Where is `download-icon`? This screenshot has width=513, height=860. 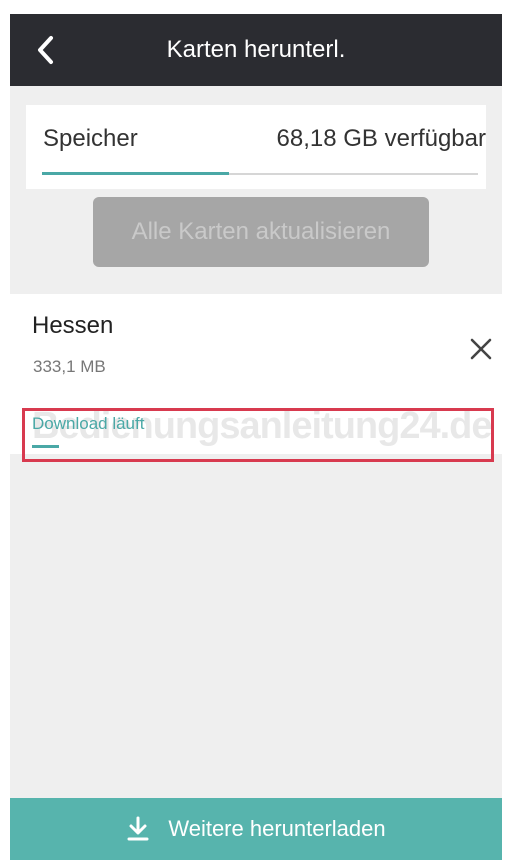 download-icon is located at coordinates (138, 829).